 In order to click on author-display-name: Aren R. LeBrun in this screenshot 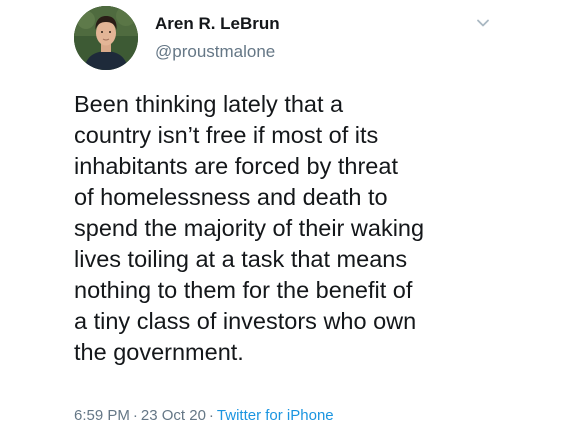, I will do `click(217, 24)`.